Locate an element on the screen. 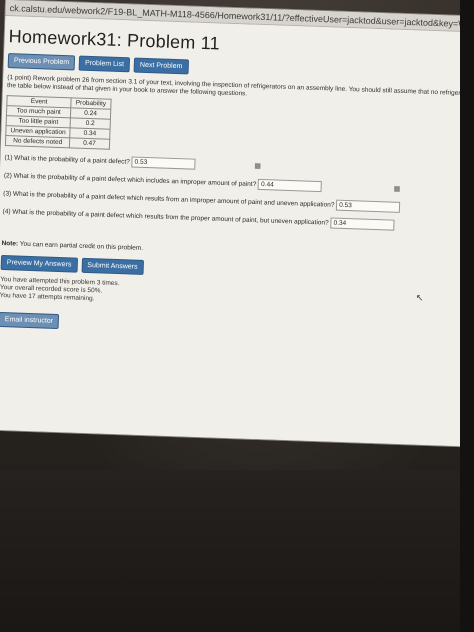 The width and height of the screenshot is (474, 632). answer-input-3: 0.53 is located at coordinates (368, 206).